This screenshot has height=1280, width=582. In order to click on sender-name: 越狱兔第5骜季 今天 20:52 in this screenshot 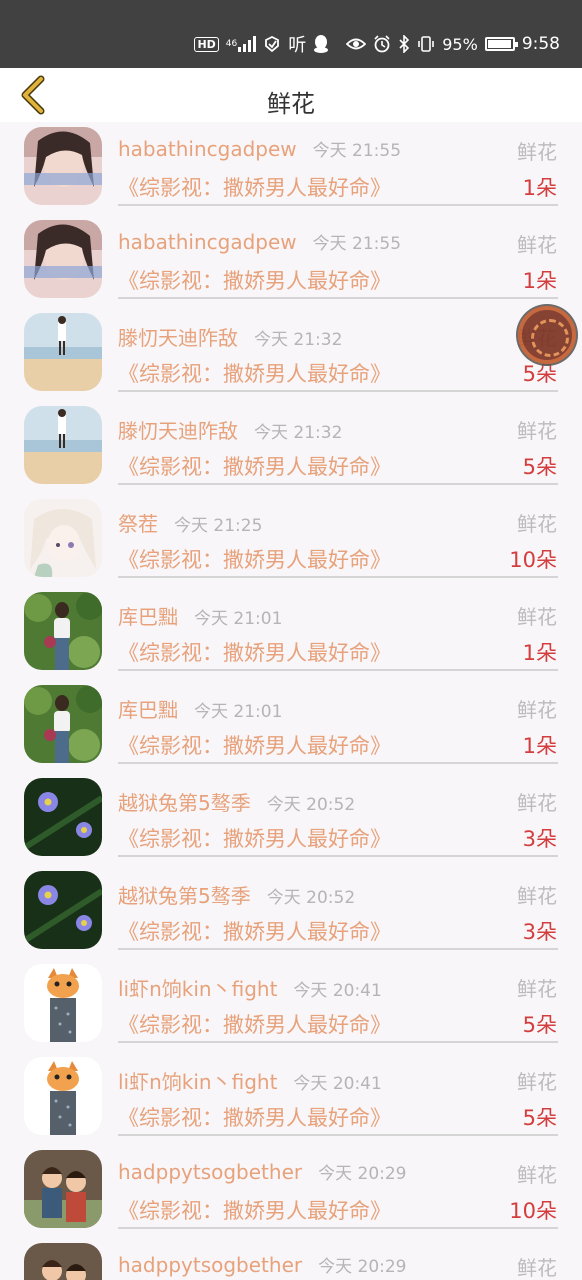, I will do `click(236, 801)`.